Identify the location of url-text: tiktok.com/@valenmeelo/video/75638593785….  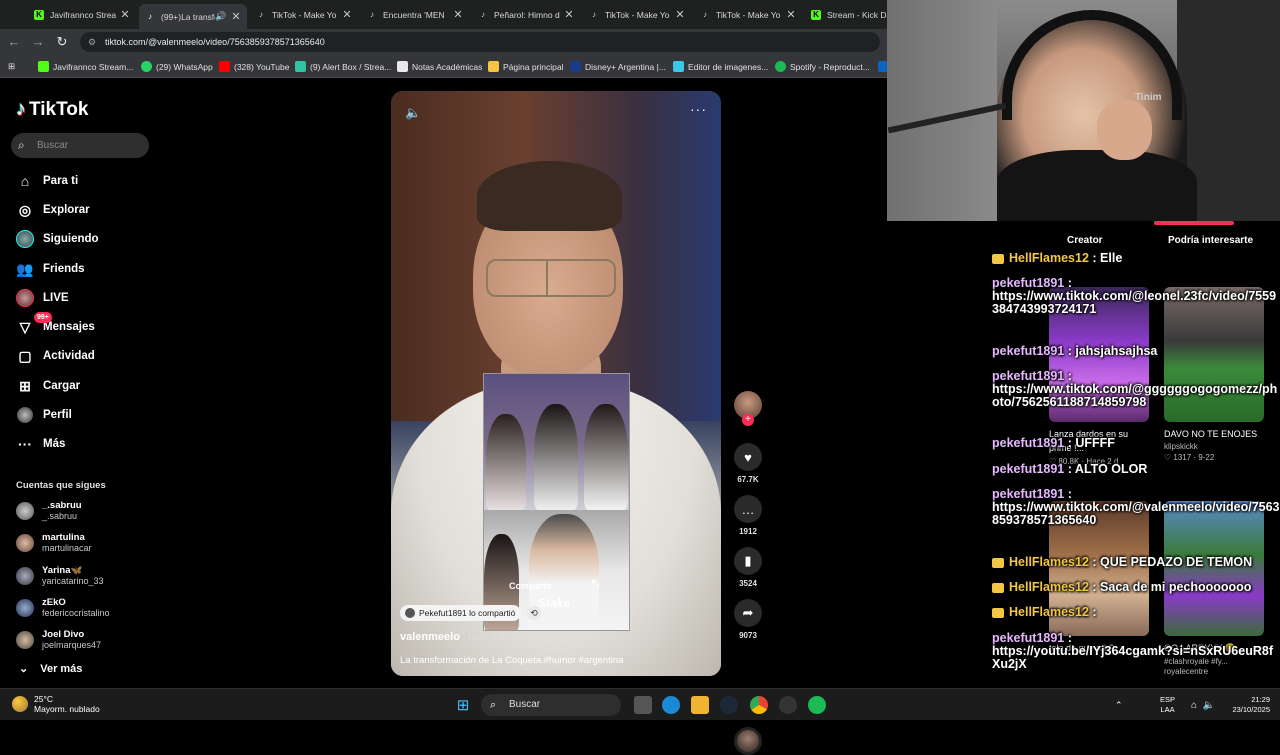
(215, 42).